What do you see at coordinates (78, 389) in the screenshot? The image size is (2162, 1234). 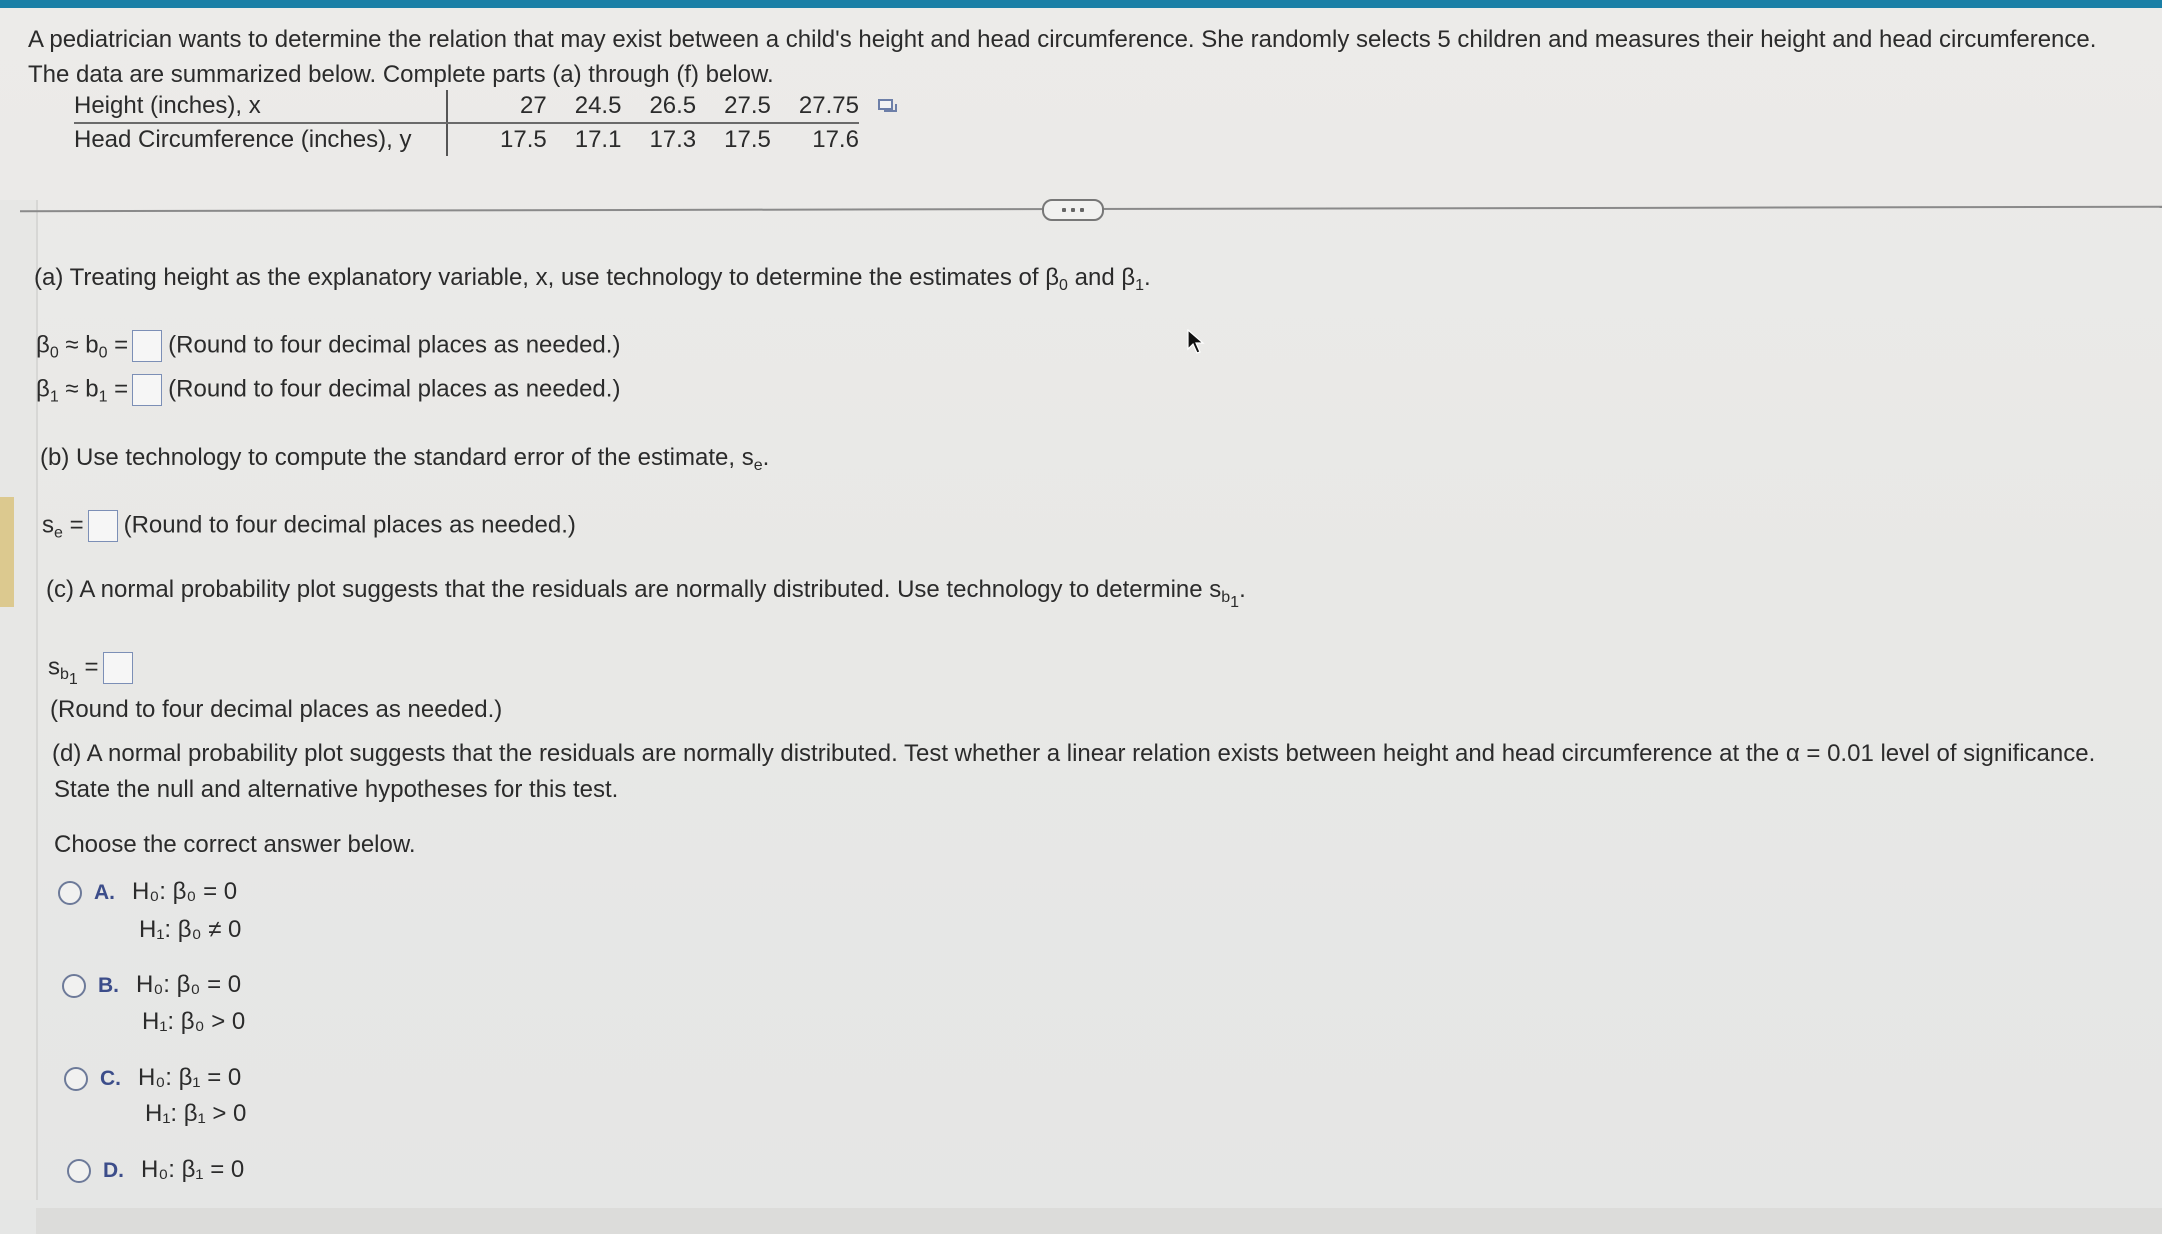 I see `b1-label: ≈ b` at bounding box center [78, 389].